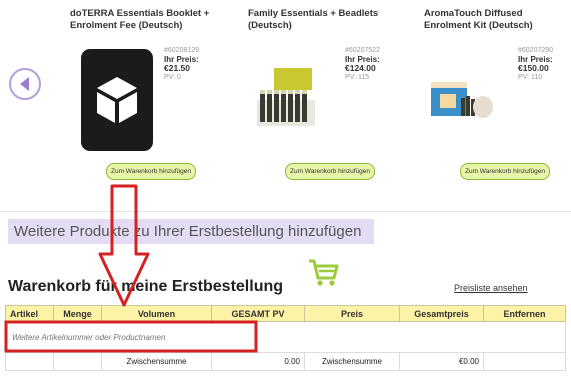  I want to click on column-header: GESAMT PV, so click(258, 313).